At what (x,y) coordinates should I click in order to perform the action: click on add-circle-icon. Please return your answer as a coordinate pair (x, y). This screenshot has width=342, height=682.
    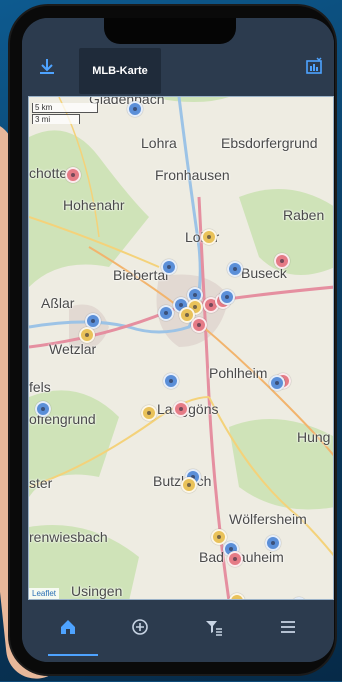
    Looking at the image, I should click on (140, 627).